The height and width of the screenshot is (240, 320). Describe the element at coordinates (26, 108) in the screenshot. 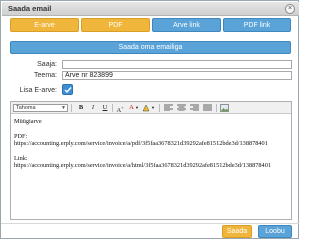

I see `font-family-value: Tahoma` at that location.